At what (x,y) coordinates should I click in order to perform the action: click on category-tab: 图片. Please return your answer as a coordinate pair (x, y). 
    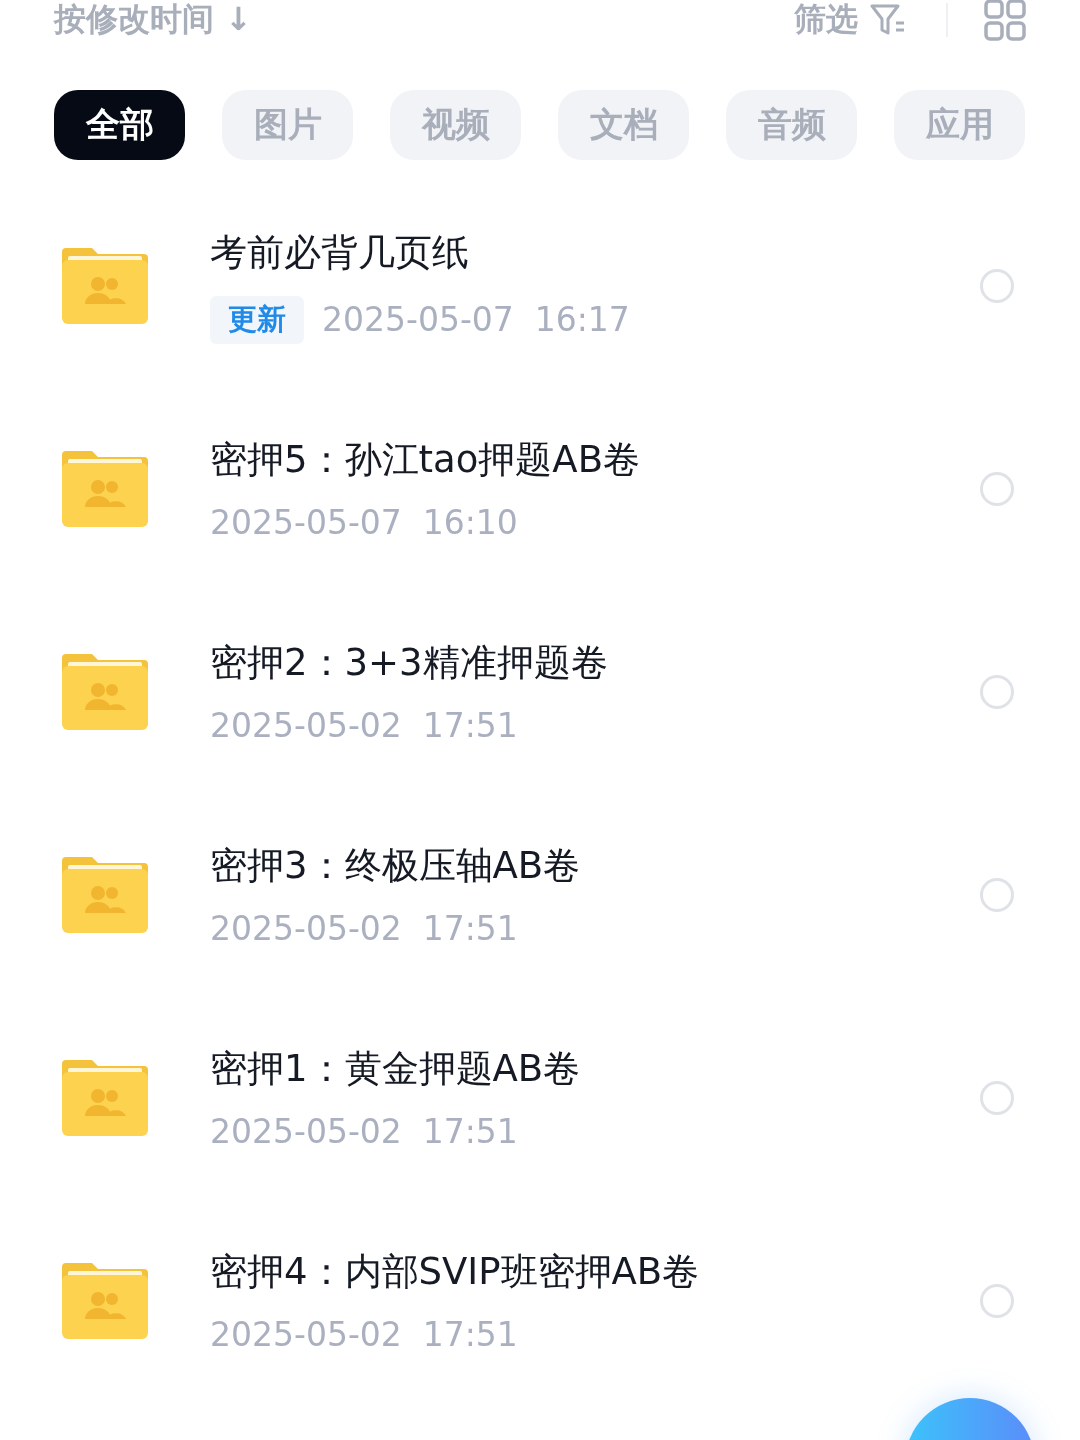
    Looking at the image, I should click on (287, 125).